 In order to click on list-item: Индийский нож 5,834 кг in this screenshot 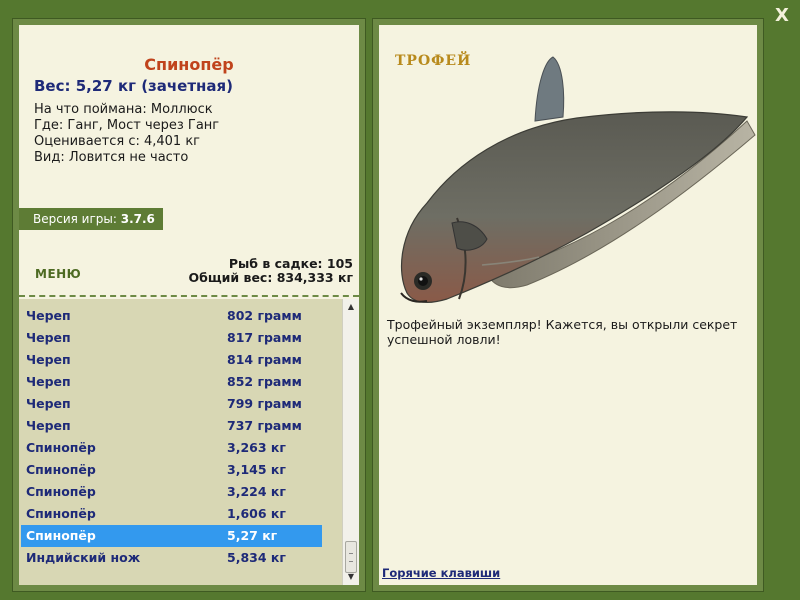, I will do `click(171, 558)`.